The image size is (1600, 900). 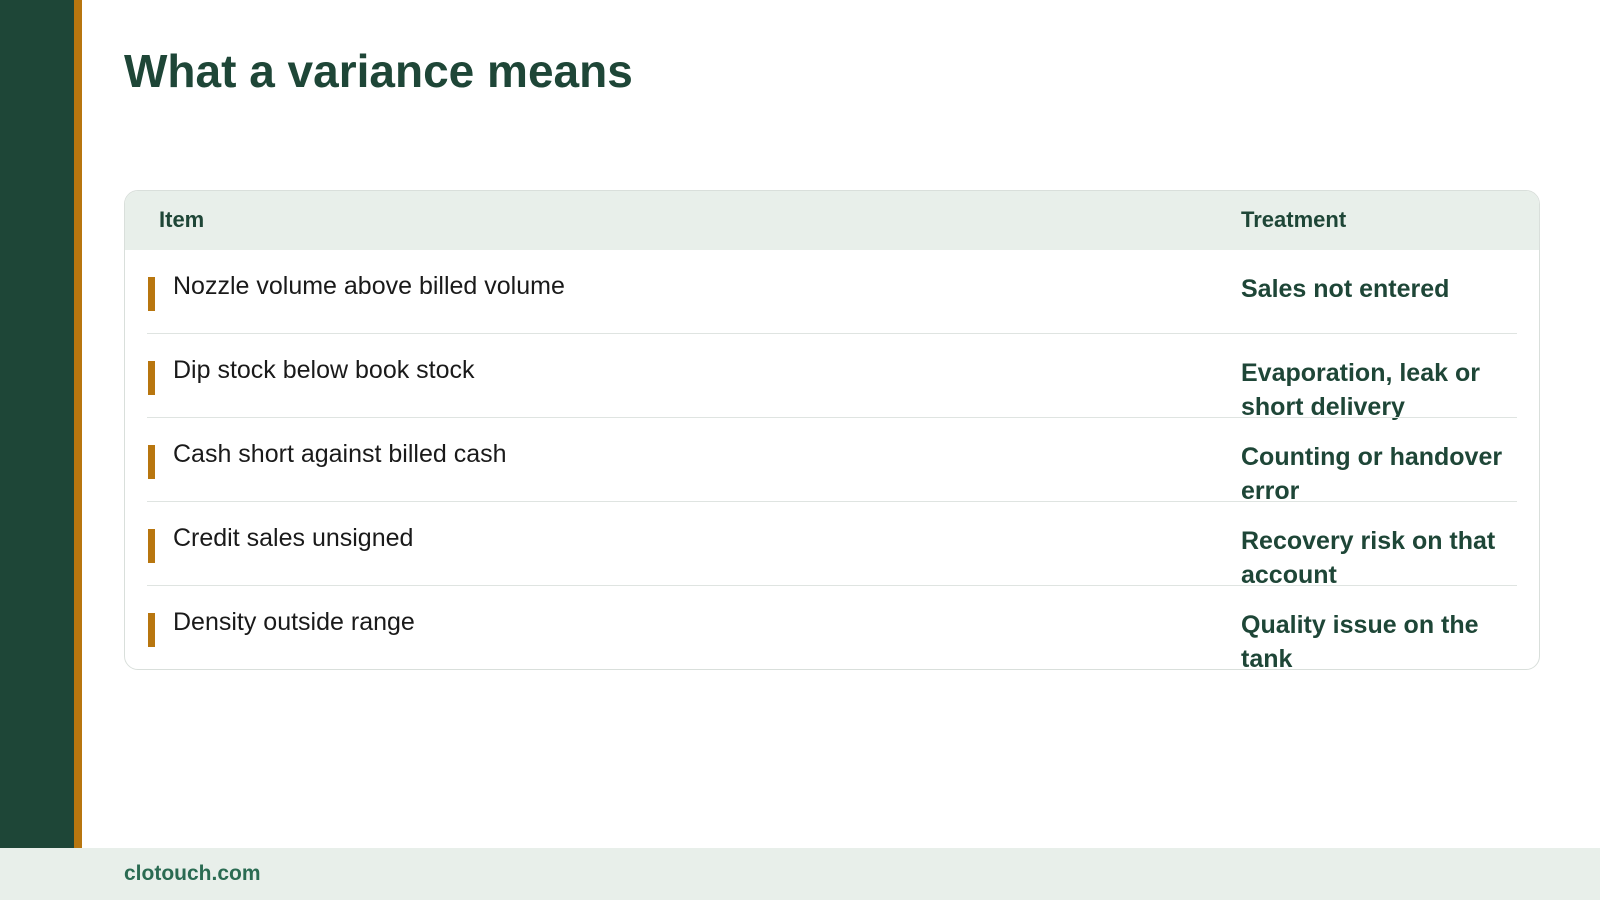 I want to click on row-treatment: Quality issue on the tank, so click(x=1360, y=640).